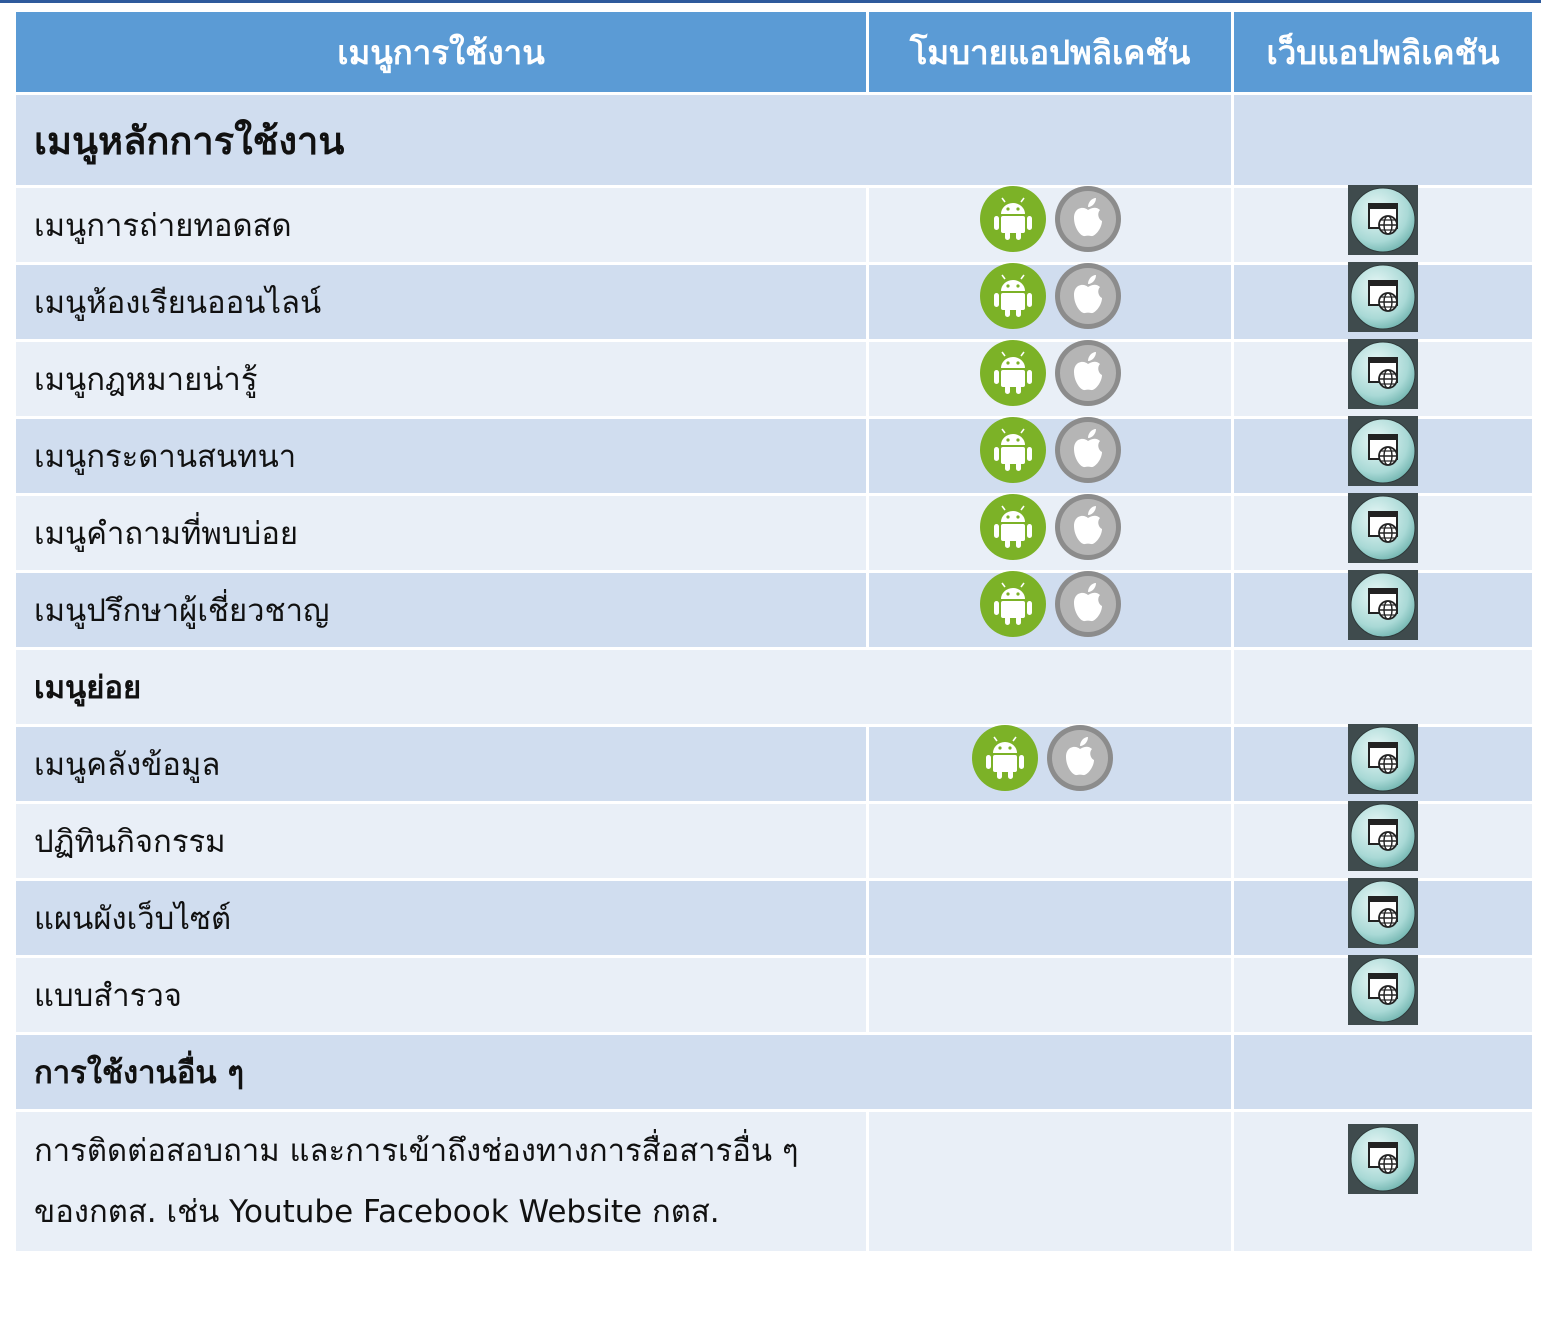 This screenshot has height=1338, width=1541. Describe the element at coordinates (441, 379) in the screenshot. I see `menu-label: เมนูกฎหมายน่ารู้` at that location.